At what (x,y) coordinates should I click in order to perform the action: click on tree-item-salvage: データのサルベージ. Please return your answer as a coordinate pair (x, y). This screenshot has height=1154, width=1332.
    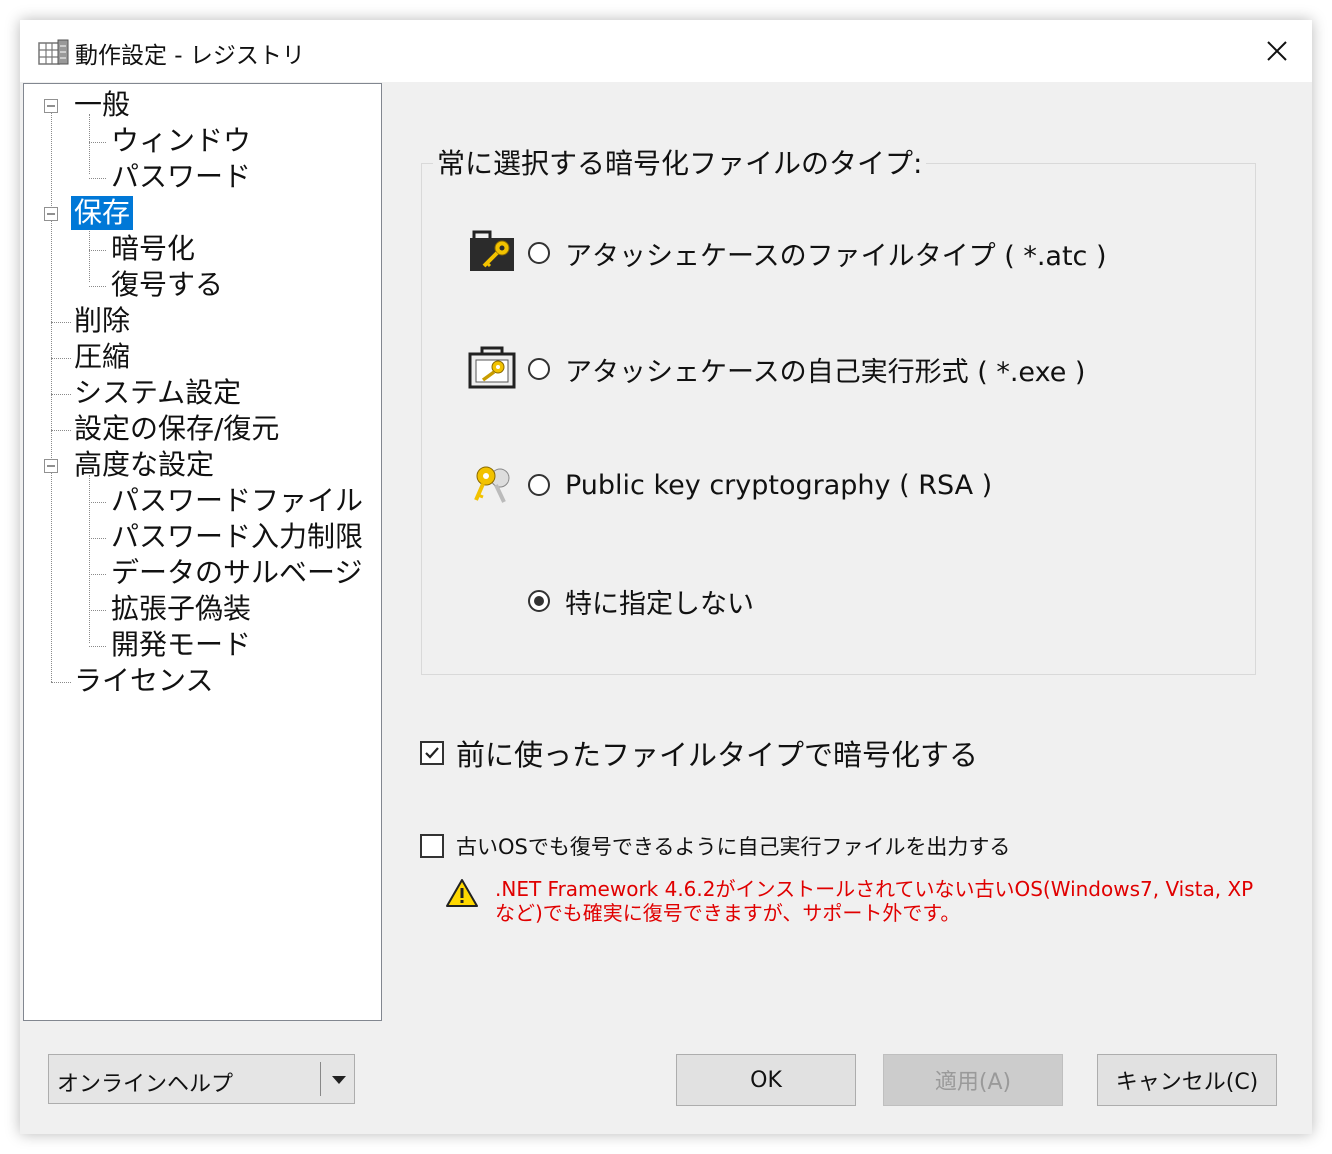
    Looking at the image, I should click on (236, 573).